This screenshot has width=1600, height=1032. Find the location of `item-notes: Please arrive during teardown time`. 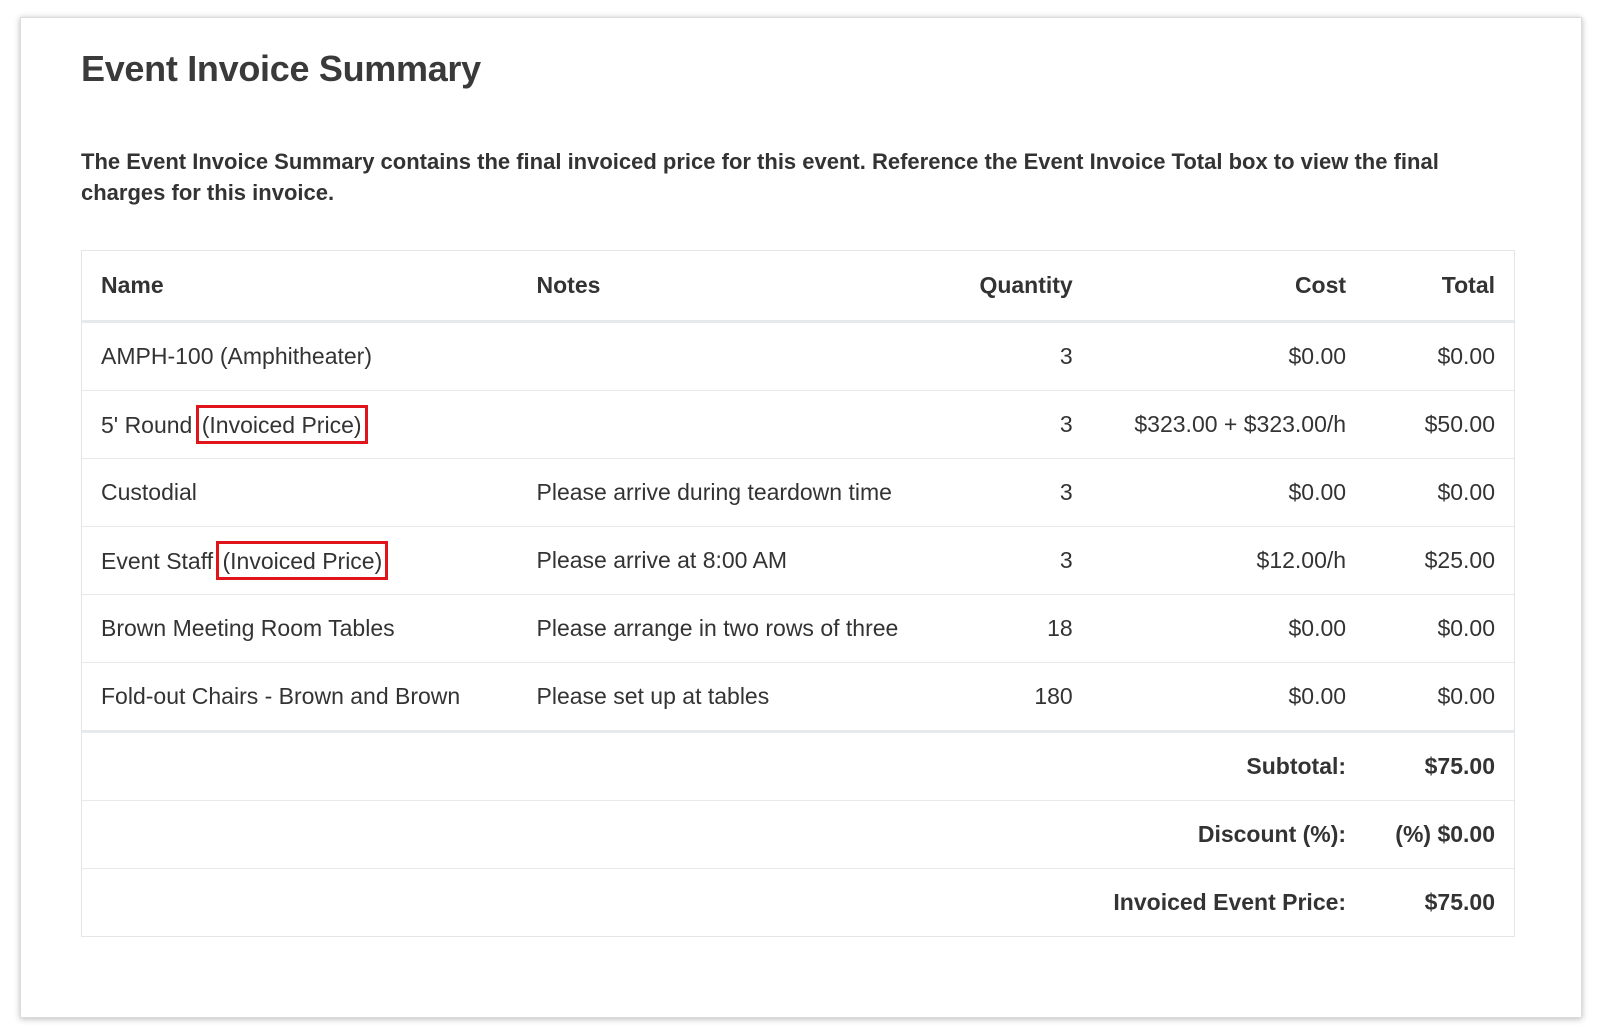

item-notes: Please arrive during teardown time is located at coordinates (723, 492).